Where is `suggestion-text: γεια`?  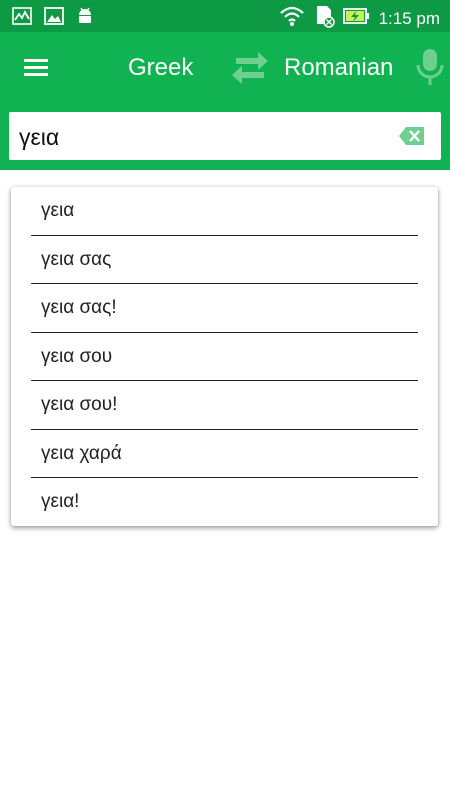
suggestion-text: γεια is located at coordinates (58, 210).